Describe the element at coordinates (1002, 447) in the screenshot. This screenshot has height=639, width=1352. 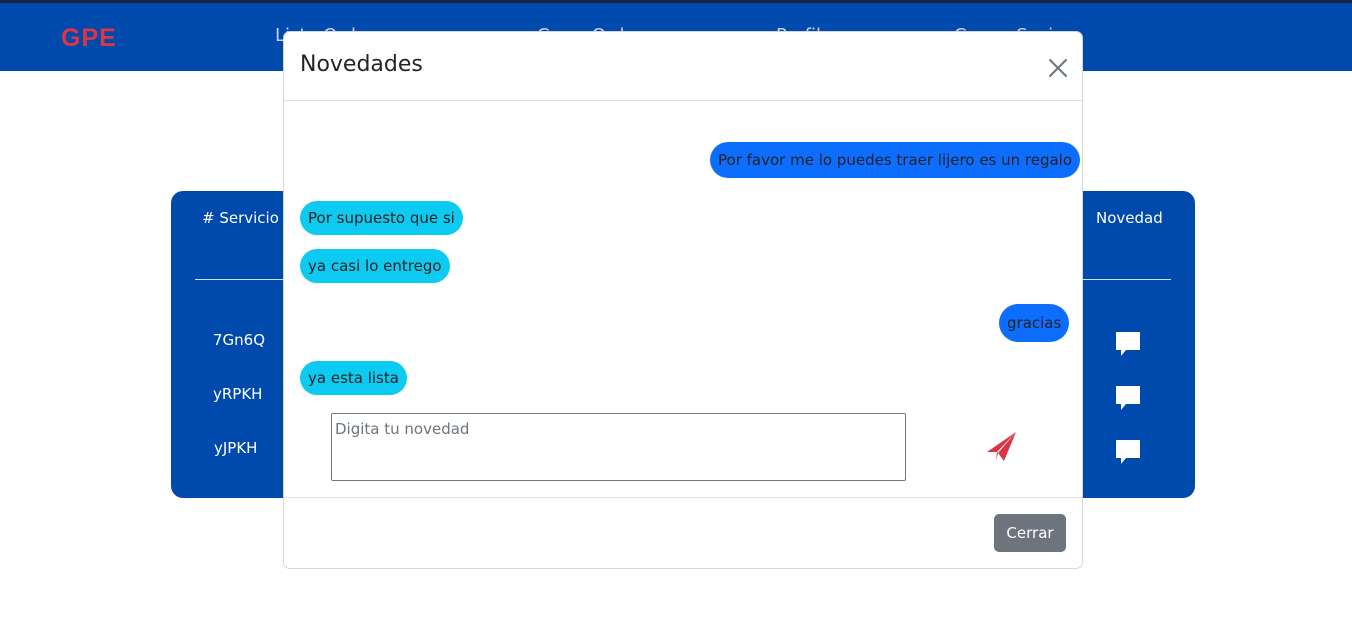
I see `paper-plane-icon` at that location.